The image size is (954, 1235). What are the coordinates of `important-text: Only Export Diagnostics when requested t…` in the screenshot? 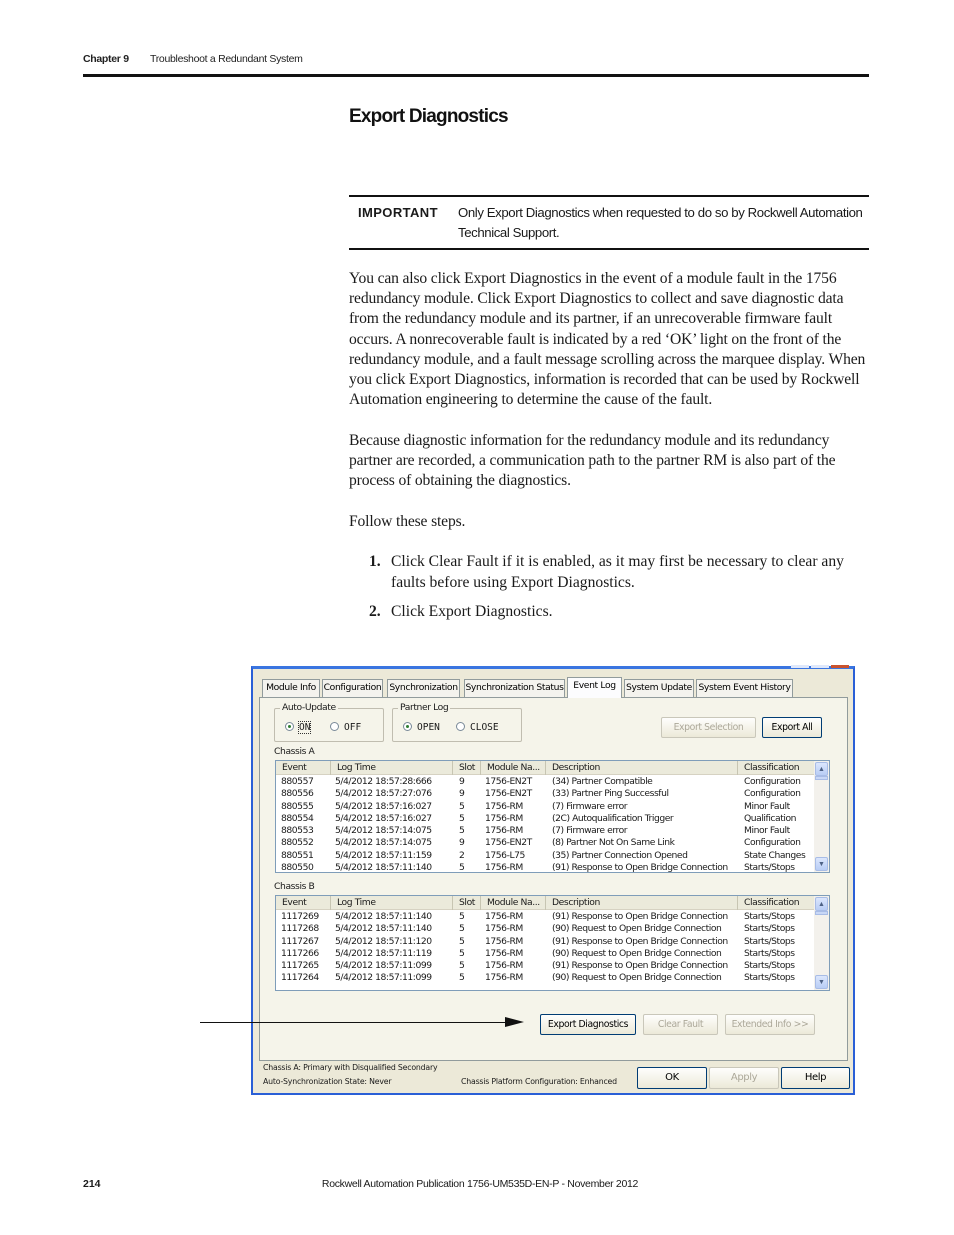 It's located at (660, 222).